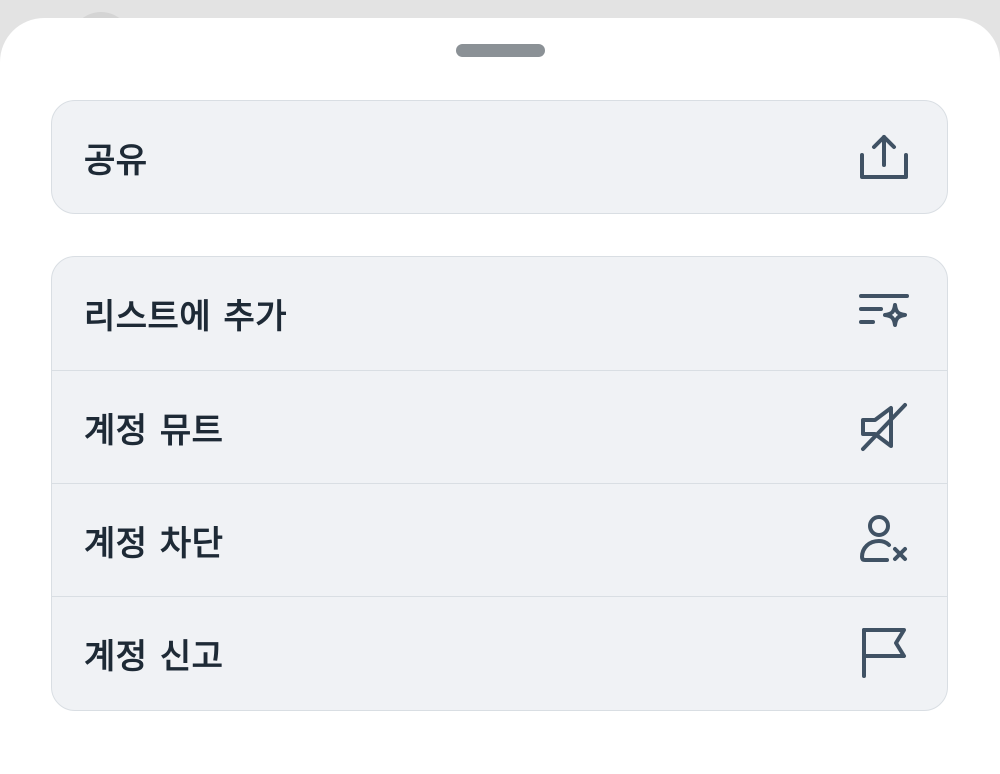 The width and height of the screenshot is (1000, 774). I want to click on share-group: 공유, so click(499, 157).